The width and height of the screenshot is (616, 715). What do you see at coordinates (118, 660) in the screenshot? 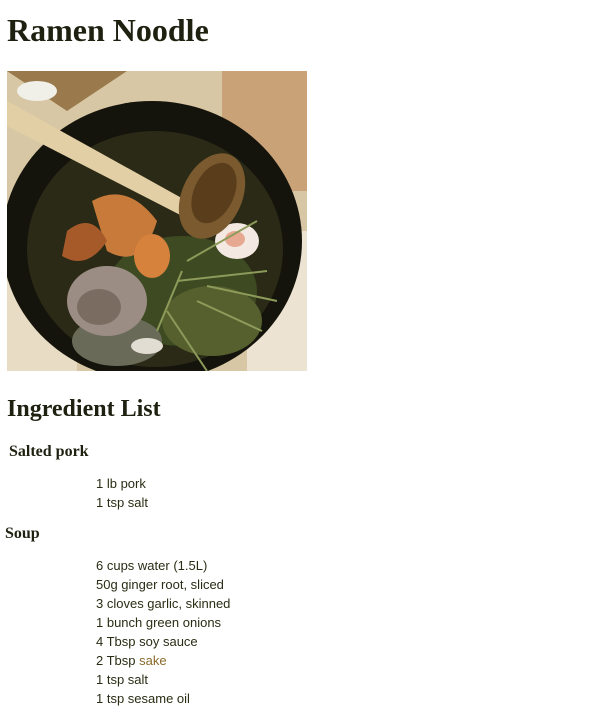
I see `list-item-prefix: 2 Tbsp` at bounding box center [118, 660].